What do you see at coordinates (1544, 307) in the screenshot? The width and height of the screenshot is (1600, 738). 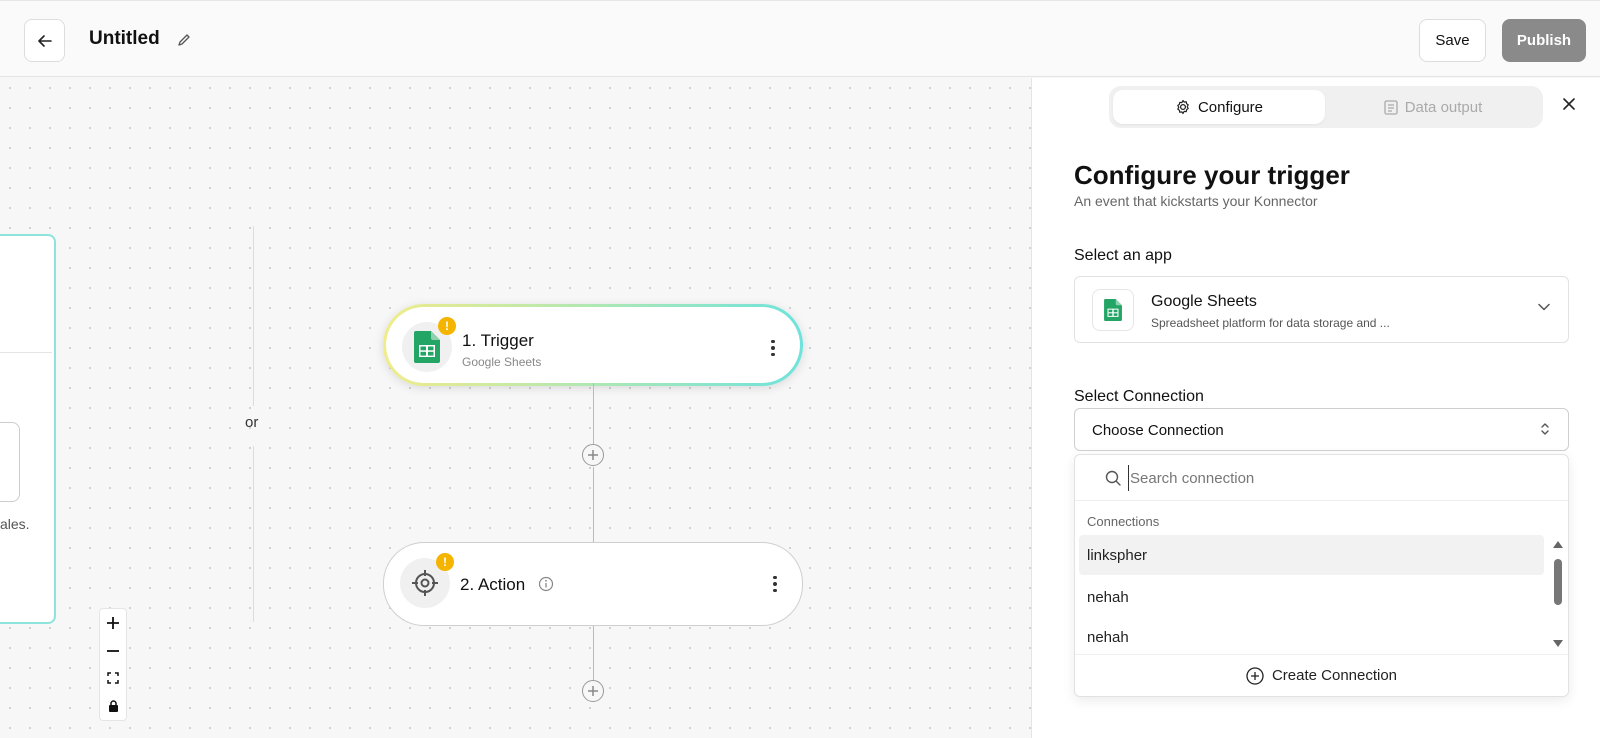 I see `chevron-down-icon` at bounding box center [1544, 307].